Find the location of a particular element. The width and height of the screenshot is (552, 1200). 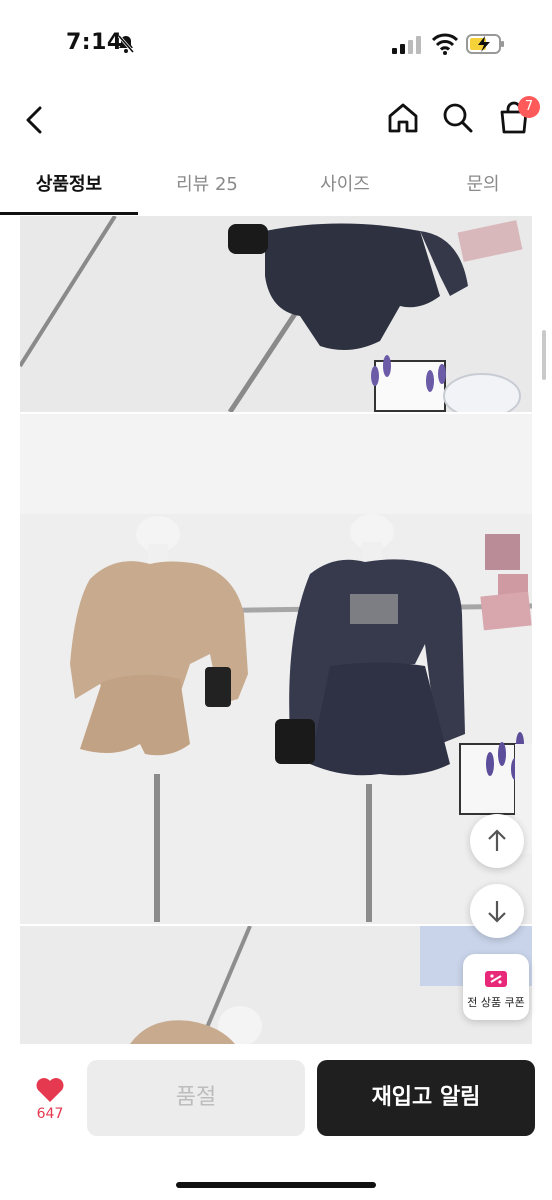

scroll-bottom-button is located at coordinates (497, 911).